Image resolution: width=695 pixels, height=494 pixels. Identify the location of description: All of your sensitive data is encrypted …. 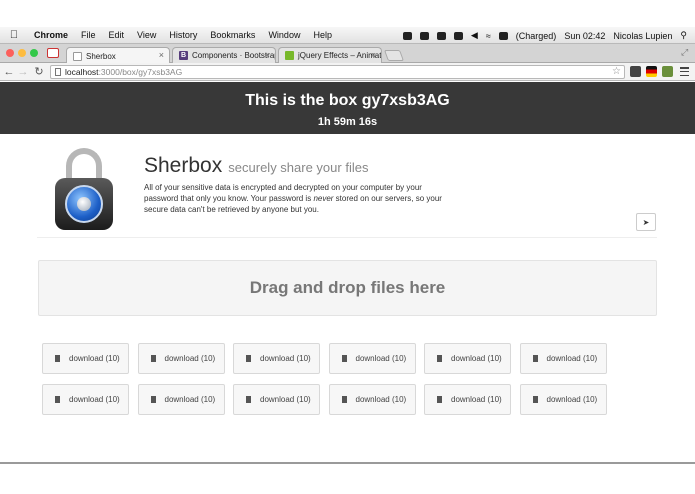
(294, 198).